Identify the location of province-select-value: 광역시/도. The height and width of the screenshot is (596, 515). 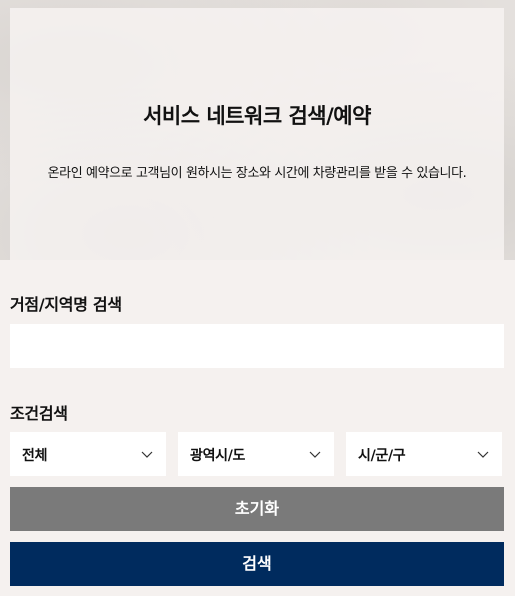
(218, 456).